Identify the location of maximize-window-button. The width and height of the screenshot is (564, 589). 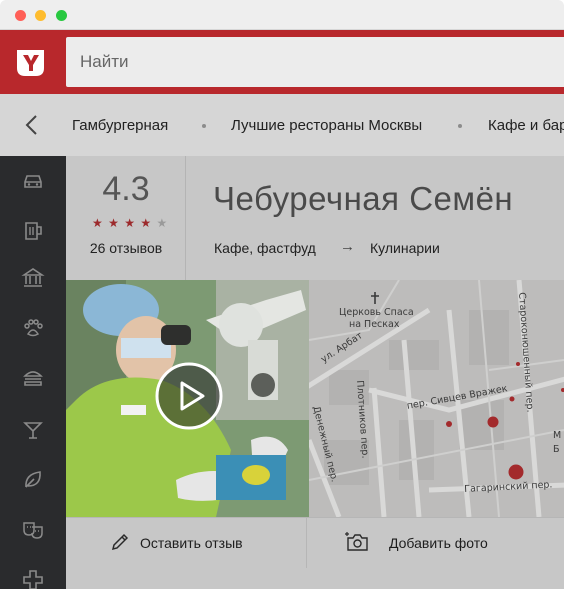
(61, 15).